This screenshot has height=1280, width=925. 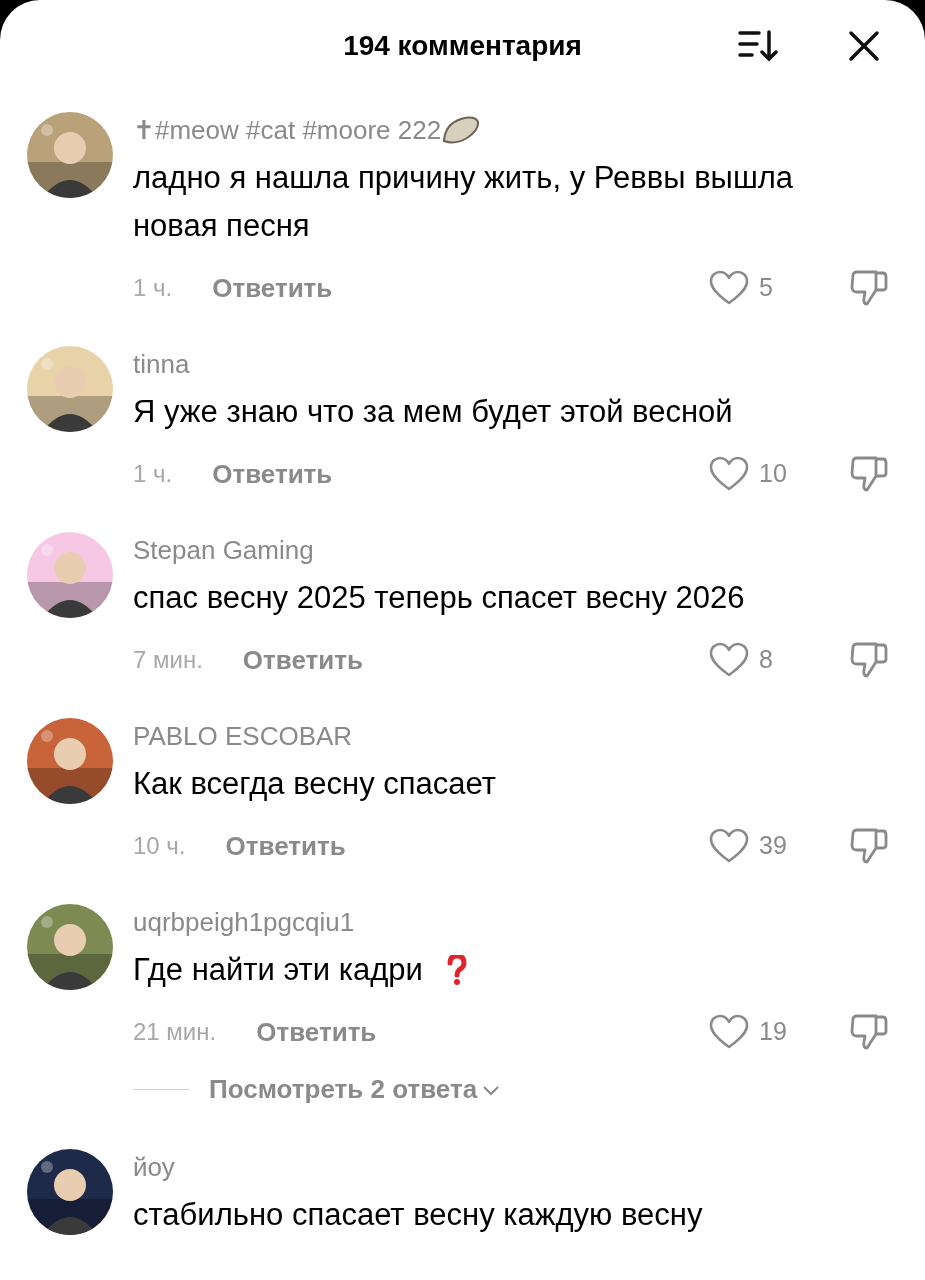 I want to click on like-button: 10, so click(x=759, y=474).